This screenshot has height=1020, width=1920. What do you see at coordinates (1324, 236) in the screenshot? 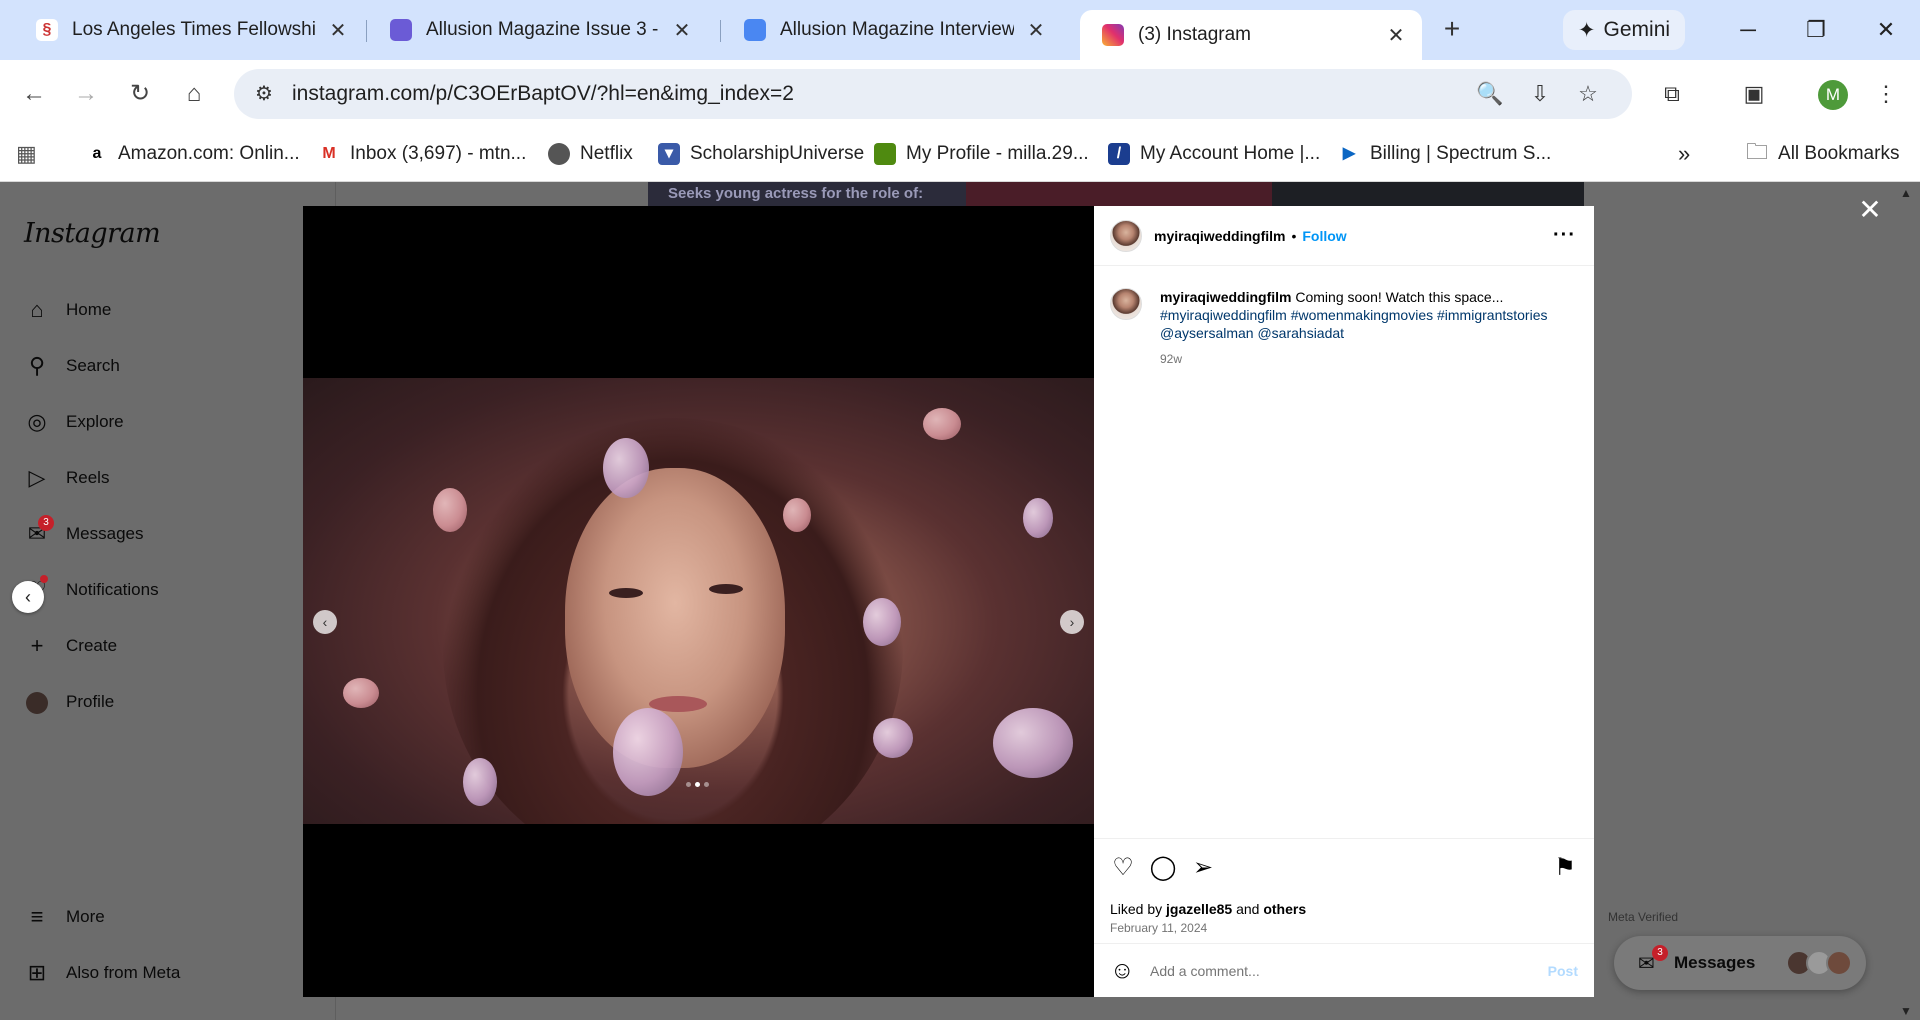
I see `follow-button: Follow` at bounding box center [1324, 236].